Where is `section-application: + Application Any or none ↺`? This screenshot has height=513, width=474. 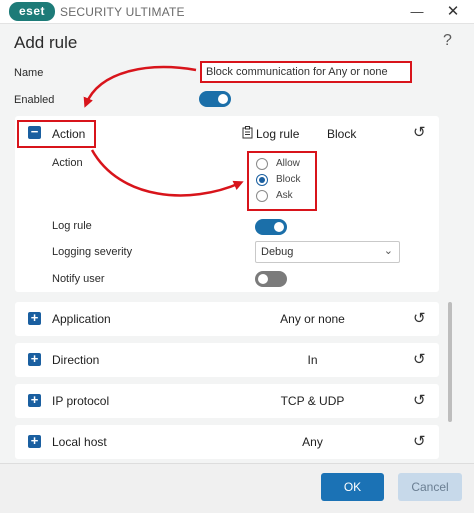
section-application: + Application Any or none ↺ is located at coordinates (227, 319).